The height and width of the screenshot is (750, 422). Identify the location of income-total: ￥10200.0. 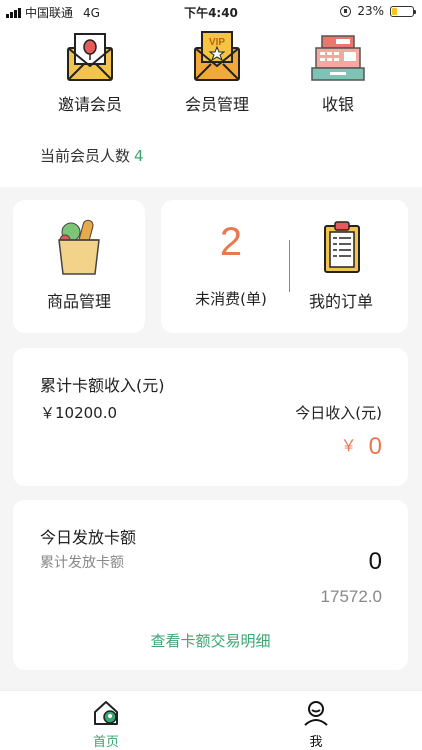
(79, 413).